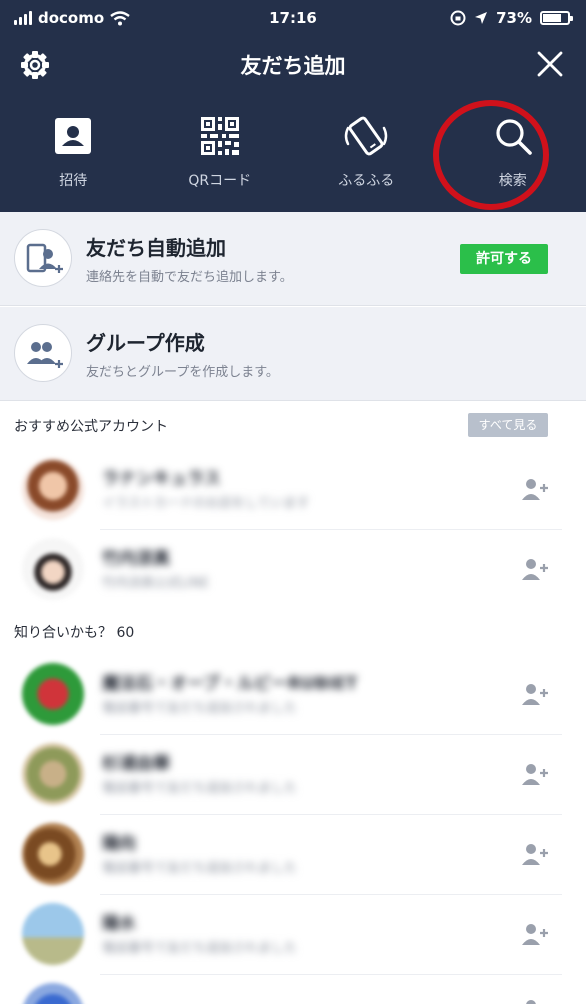 Image resolution: width=586 pixels, height=1004 pixels. I want to click on account-name: 陽向, so click(119, 844).